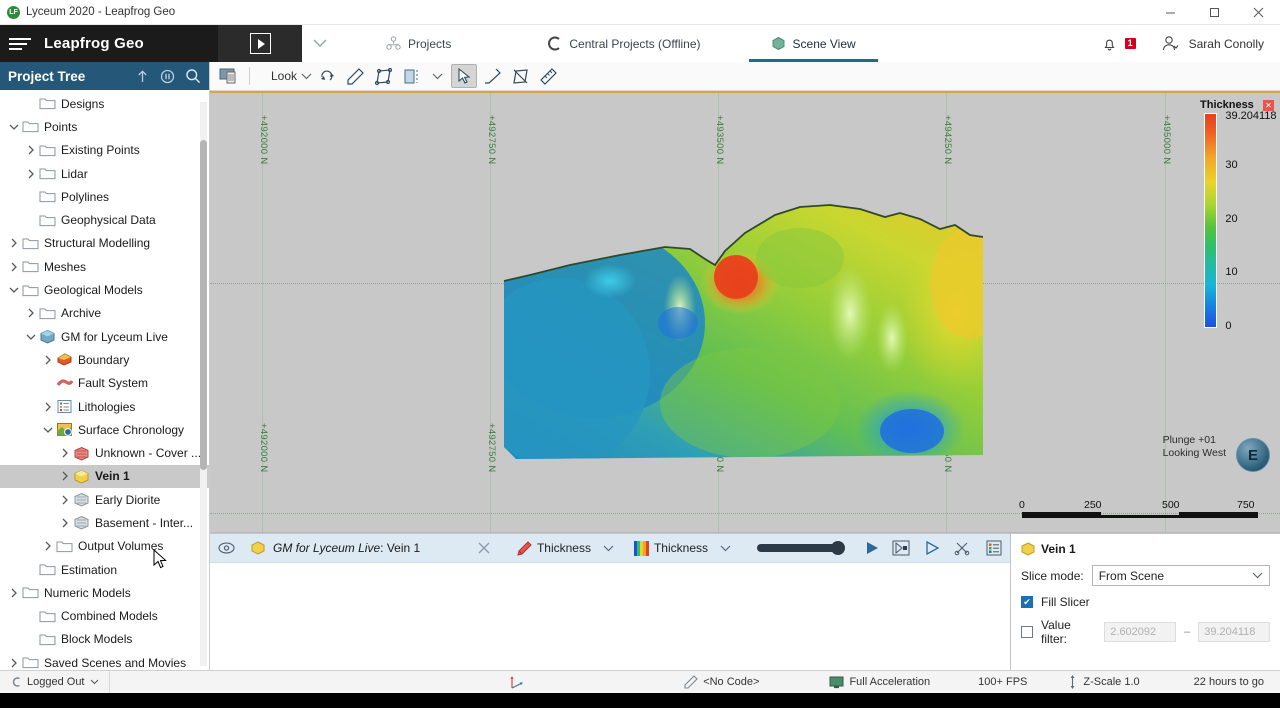 The width and height of the screenshot is (1280, 720). Describe the element at coordinates (104, 173) in the screenshot. I see `tree-item-lidar: Lidar` at that location.